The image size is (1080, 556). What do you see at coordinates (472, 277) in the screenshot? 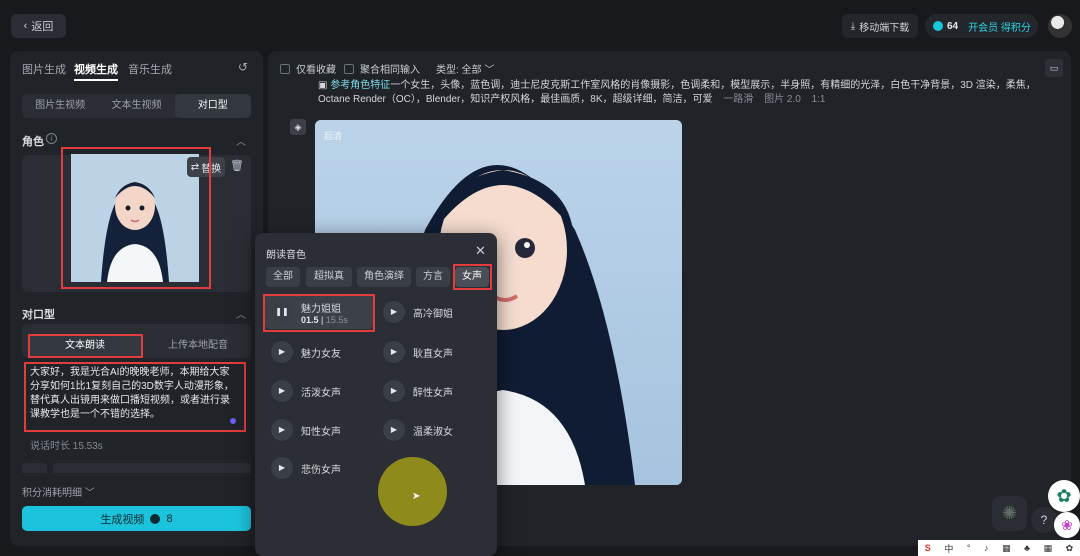
I see `highlight-box-female` at bounding box center [472, 277].